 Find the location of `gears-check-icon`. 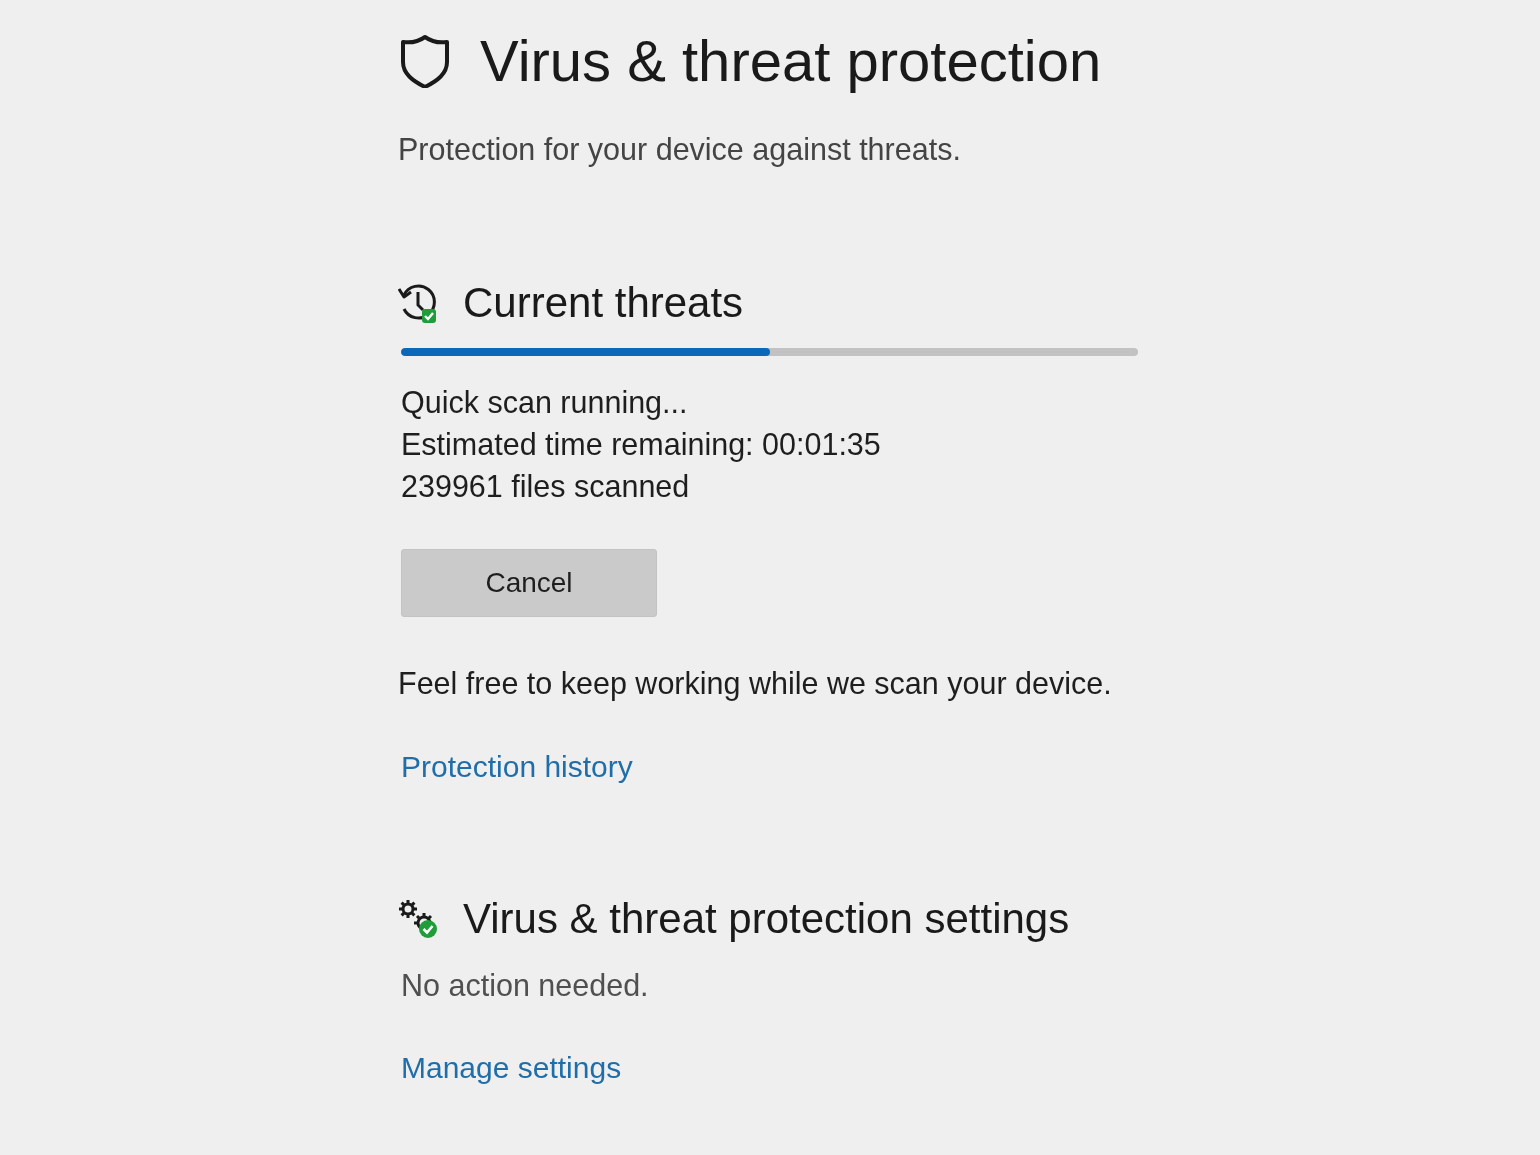

gears-check-icon is located at coordinates (418, 919).